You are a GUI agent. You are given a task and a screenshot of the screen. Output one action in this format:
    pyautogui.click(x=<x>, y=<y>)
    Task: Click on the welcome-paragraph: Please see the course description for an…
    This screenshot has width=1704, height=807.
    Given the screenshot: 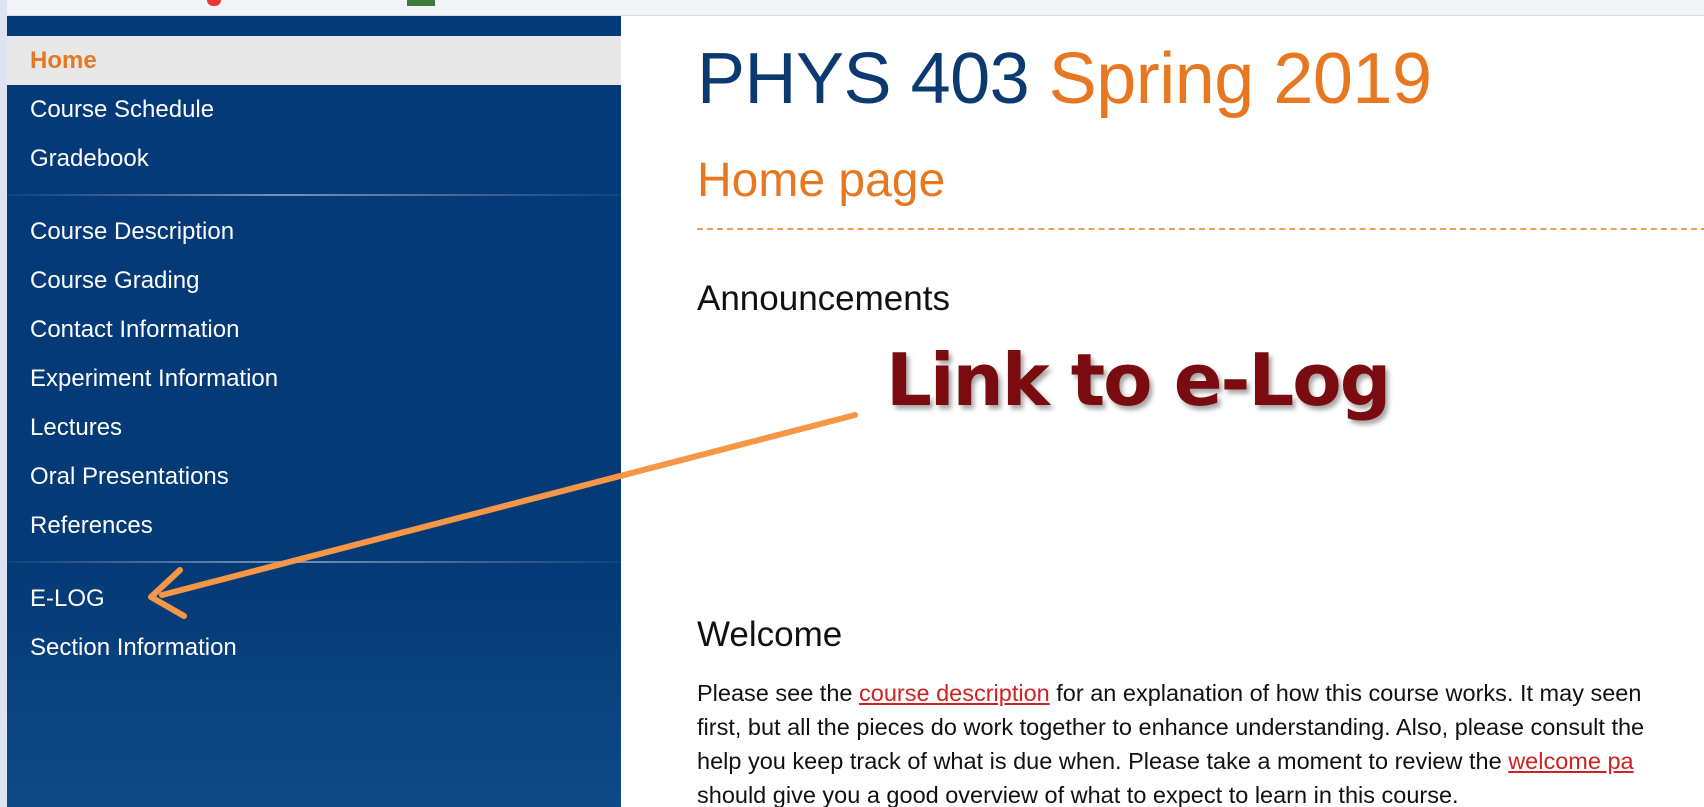 What is the action you would take?
    pyautogui.click(x=1200, y=741)
    